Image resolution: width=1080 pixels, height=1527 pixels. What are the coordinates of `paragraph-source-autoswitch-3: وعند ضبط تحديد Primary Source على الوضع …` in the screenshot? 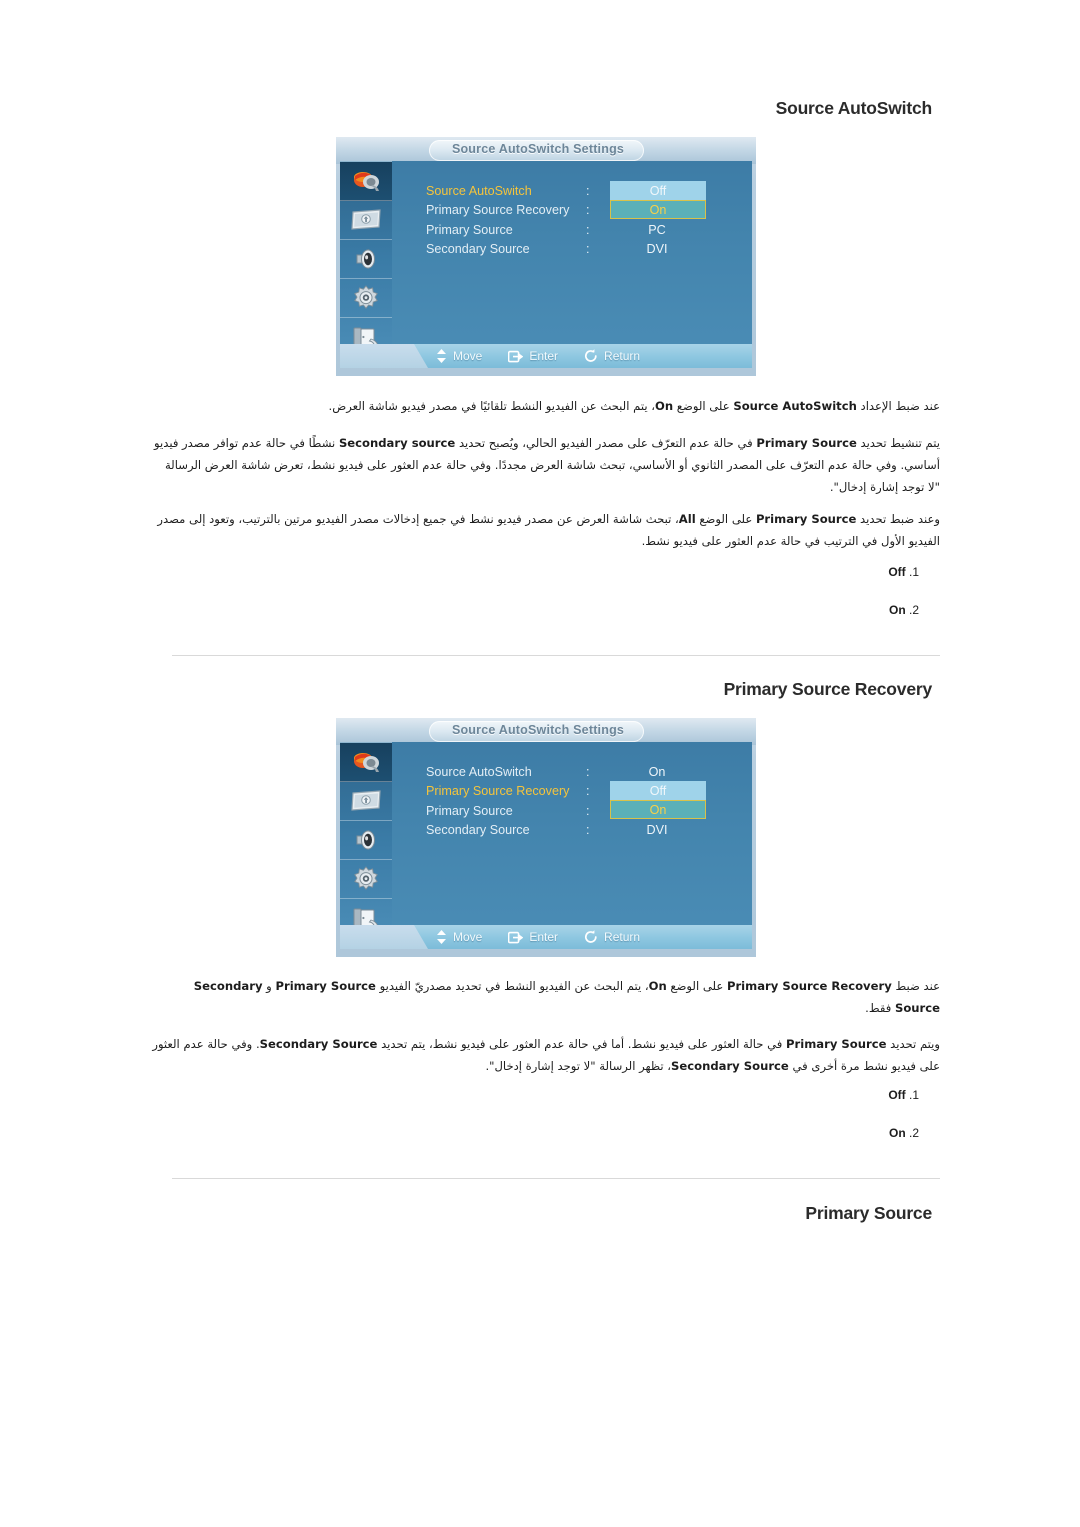 It's located at (548, 530).